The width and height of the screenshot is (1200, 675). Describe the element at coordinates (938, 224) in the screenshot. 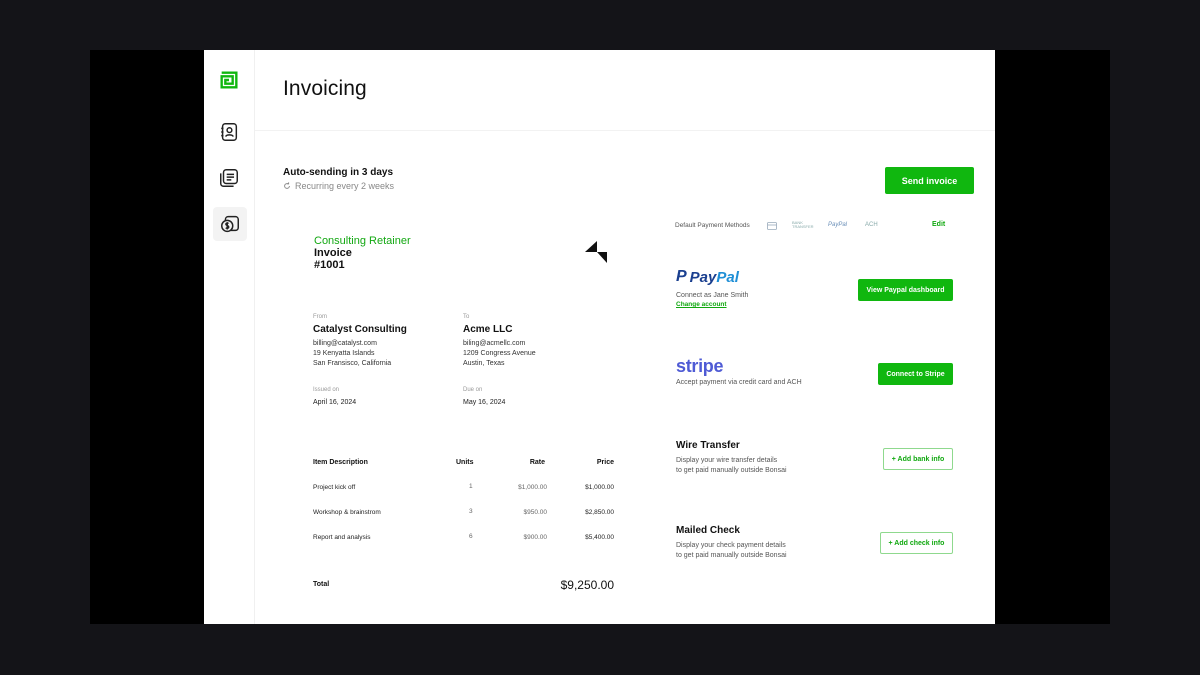

I see `edit-payment-methods-link: Edit` at that location.